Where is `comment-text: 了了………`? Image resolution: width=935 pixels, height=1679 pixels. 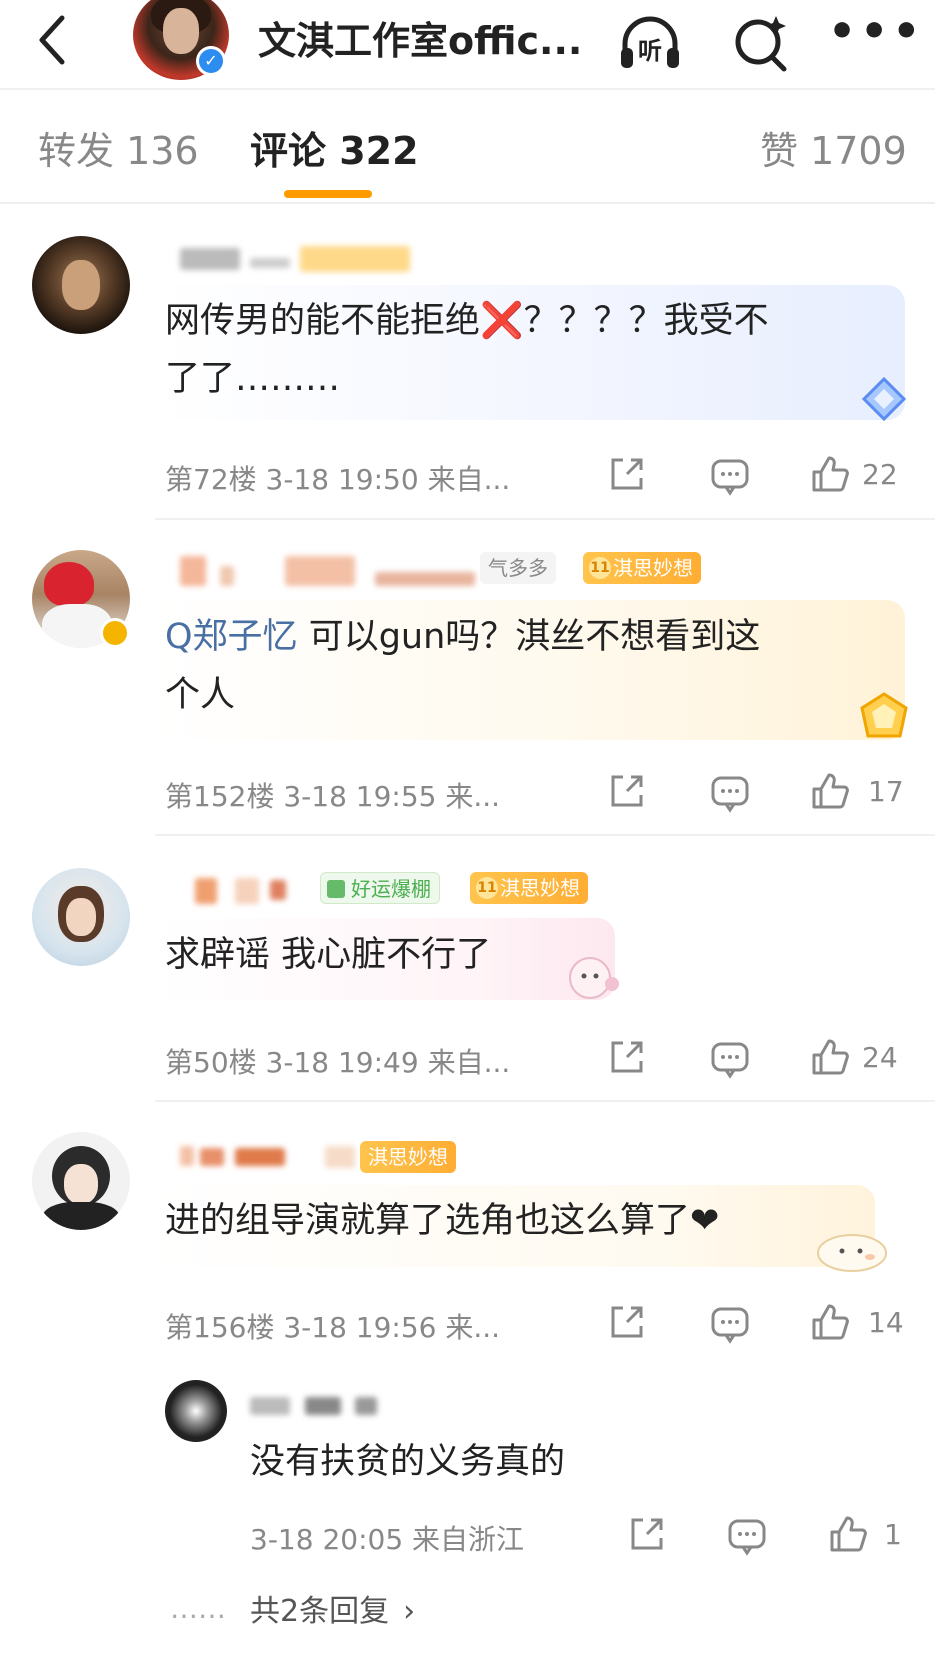
comment-text: 了了……… is located at coordinates (253, 379).